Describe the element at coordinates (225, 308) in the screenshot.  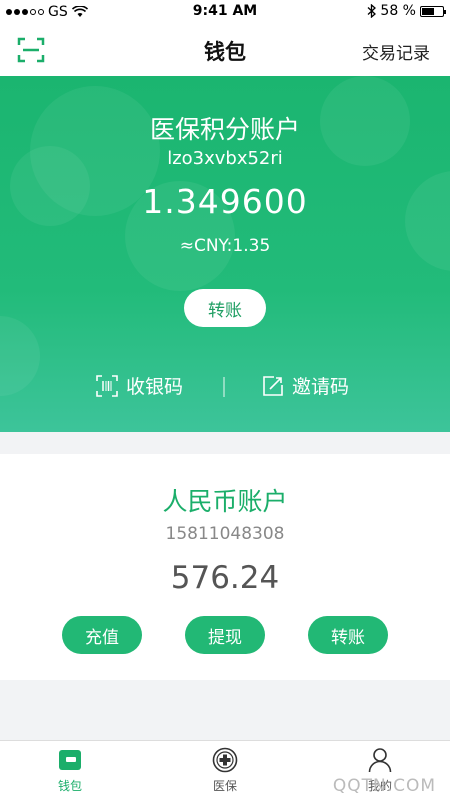
I see `insurance-transfer-button: 转账` at that location.